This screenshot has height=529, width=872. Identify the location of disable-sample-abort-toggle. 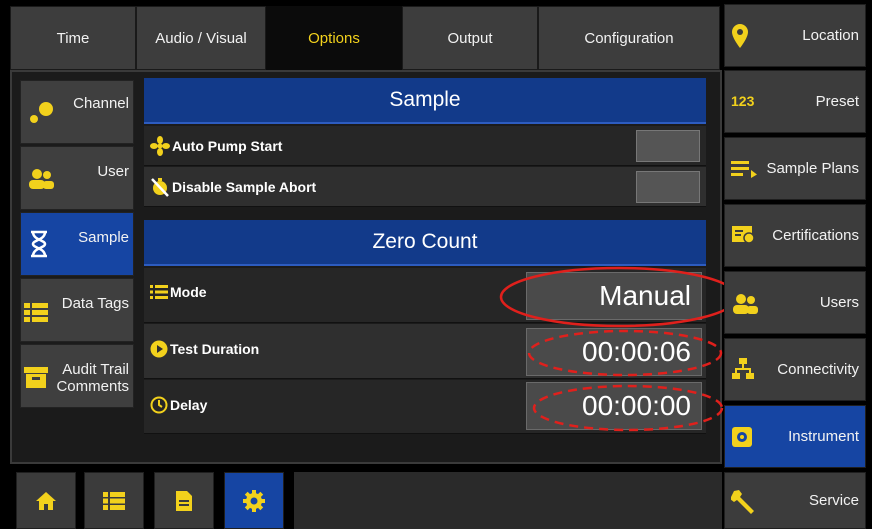
(668, 187).